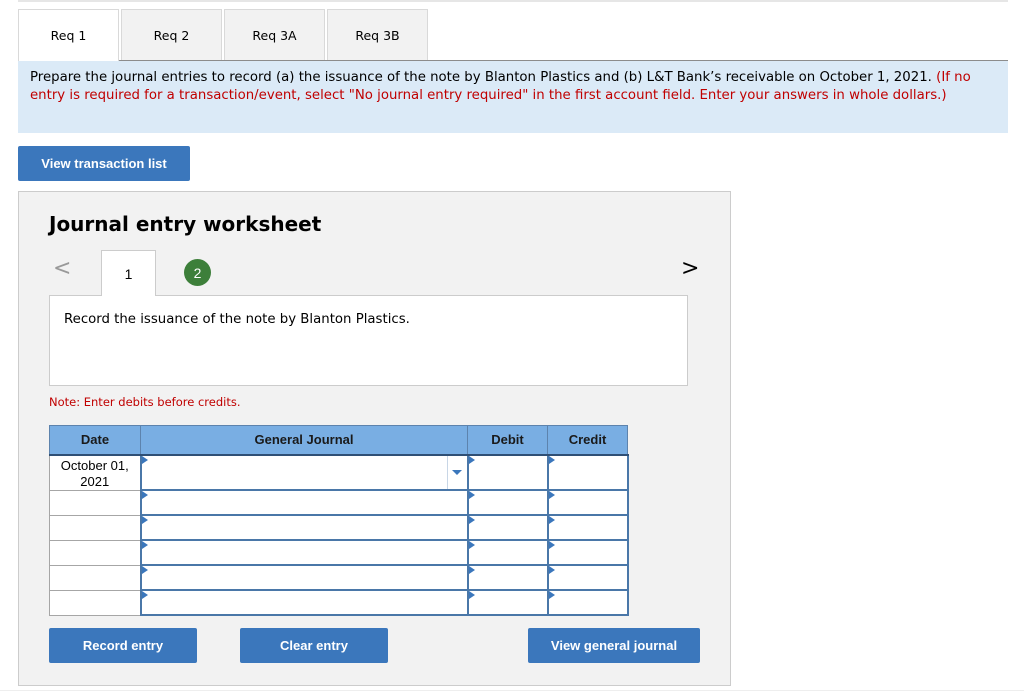  What do you see at coordinates (587, 440) in the screenshot?
I see `header-credit: Credit` at bounding box center [587, 440].